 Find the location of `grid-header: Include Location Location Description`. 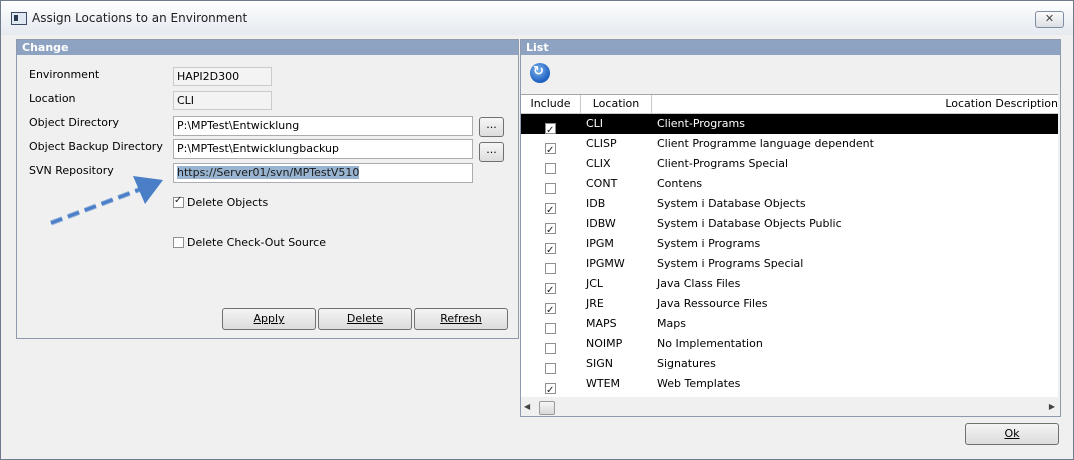

grid-header: Include Location Location Description is located at coordinates (789, 104).